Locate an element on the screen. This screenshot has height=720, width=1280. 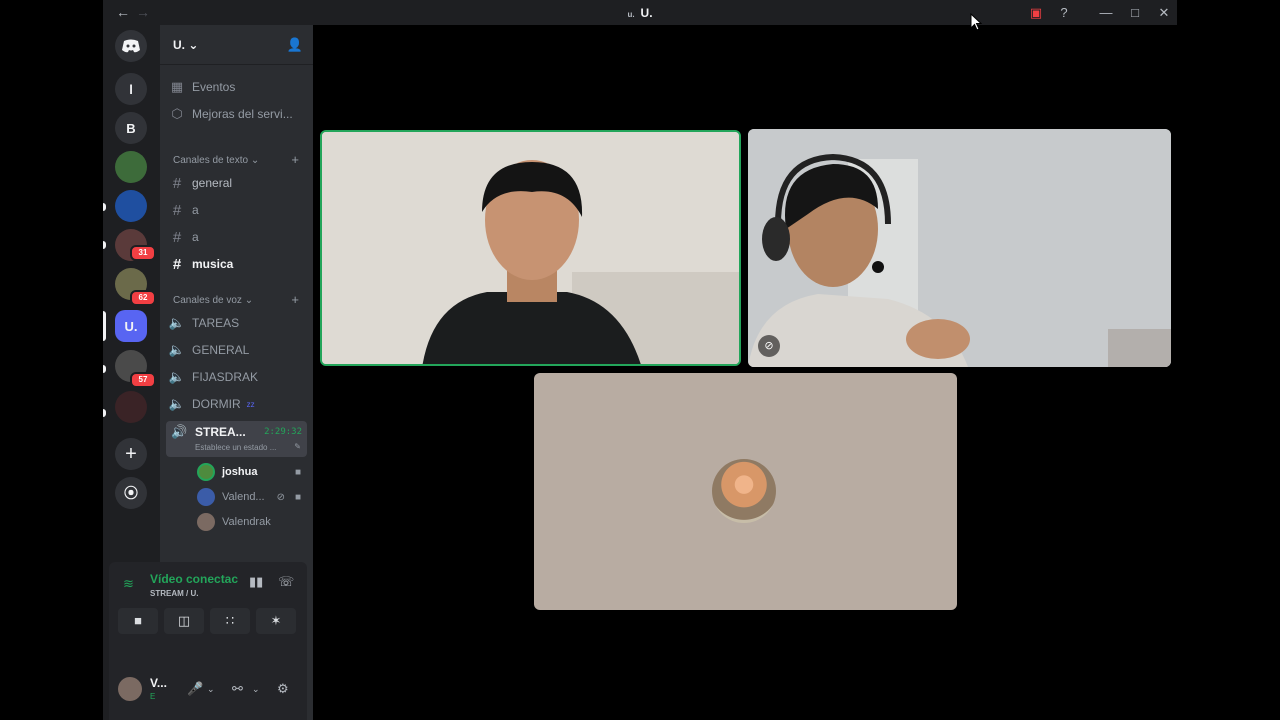
voice-category: Canales de voz ⌄ is located at coordinates (213, 300).